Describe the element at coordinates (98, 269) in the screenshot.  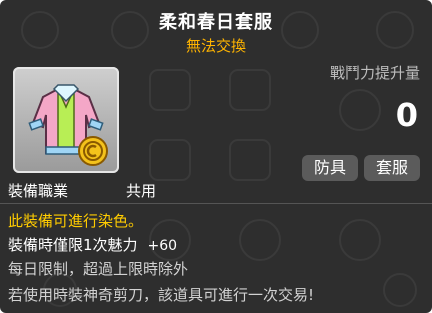
I see `daily-limit-note: 每日限制，超過上限時除外` at that location.